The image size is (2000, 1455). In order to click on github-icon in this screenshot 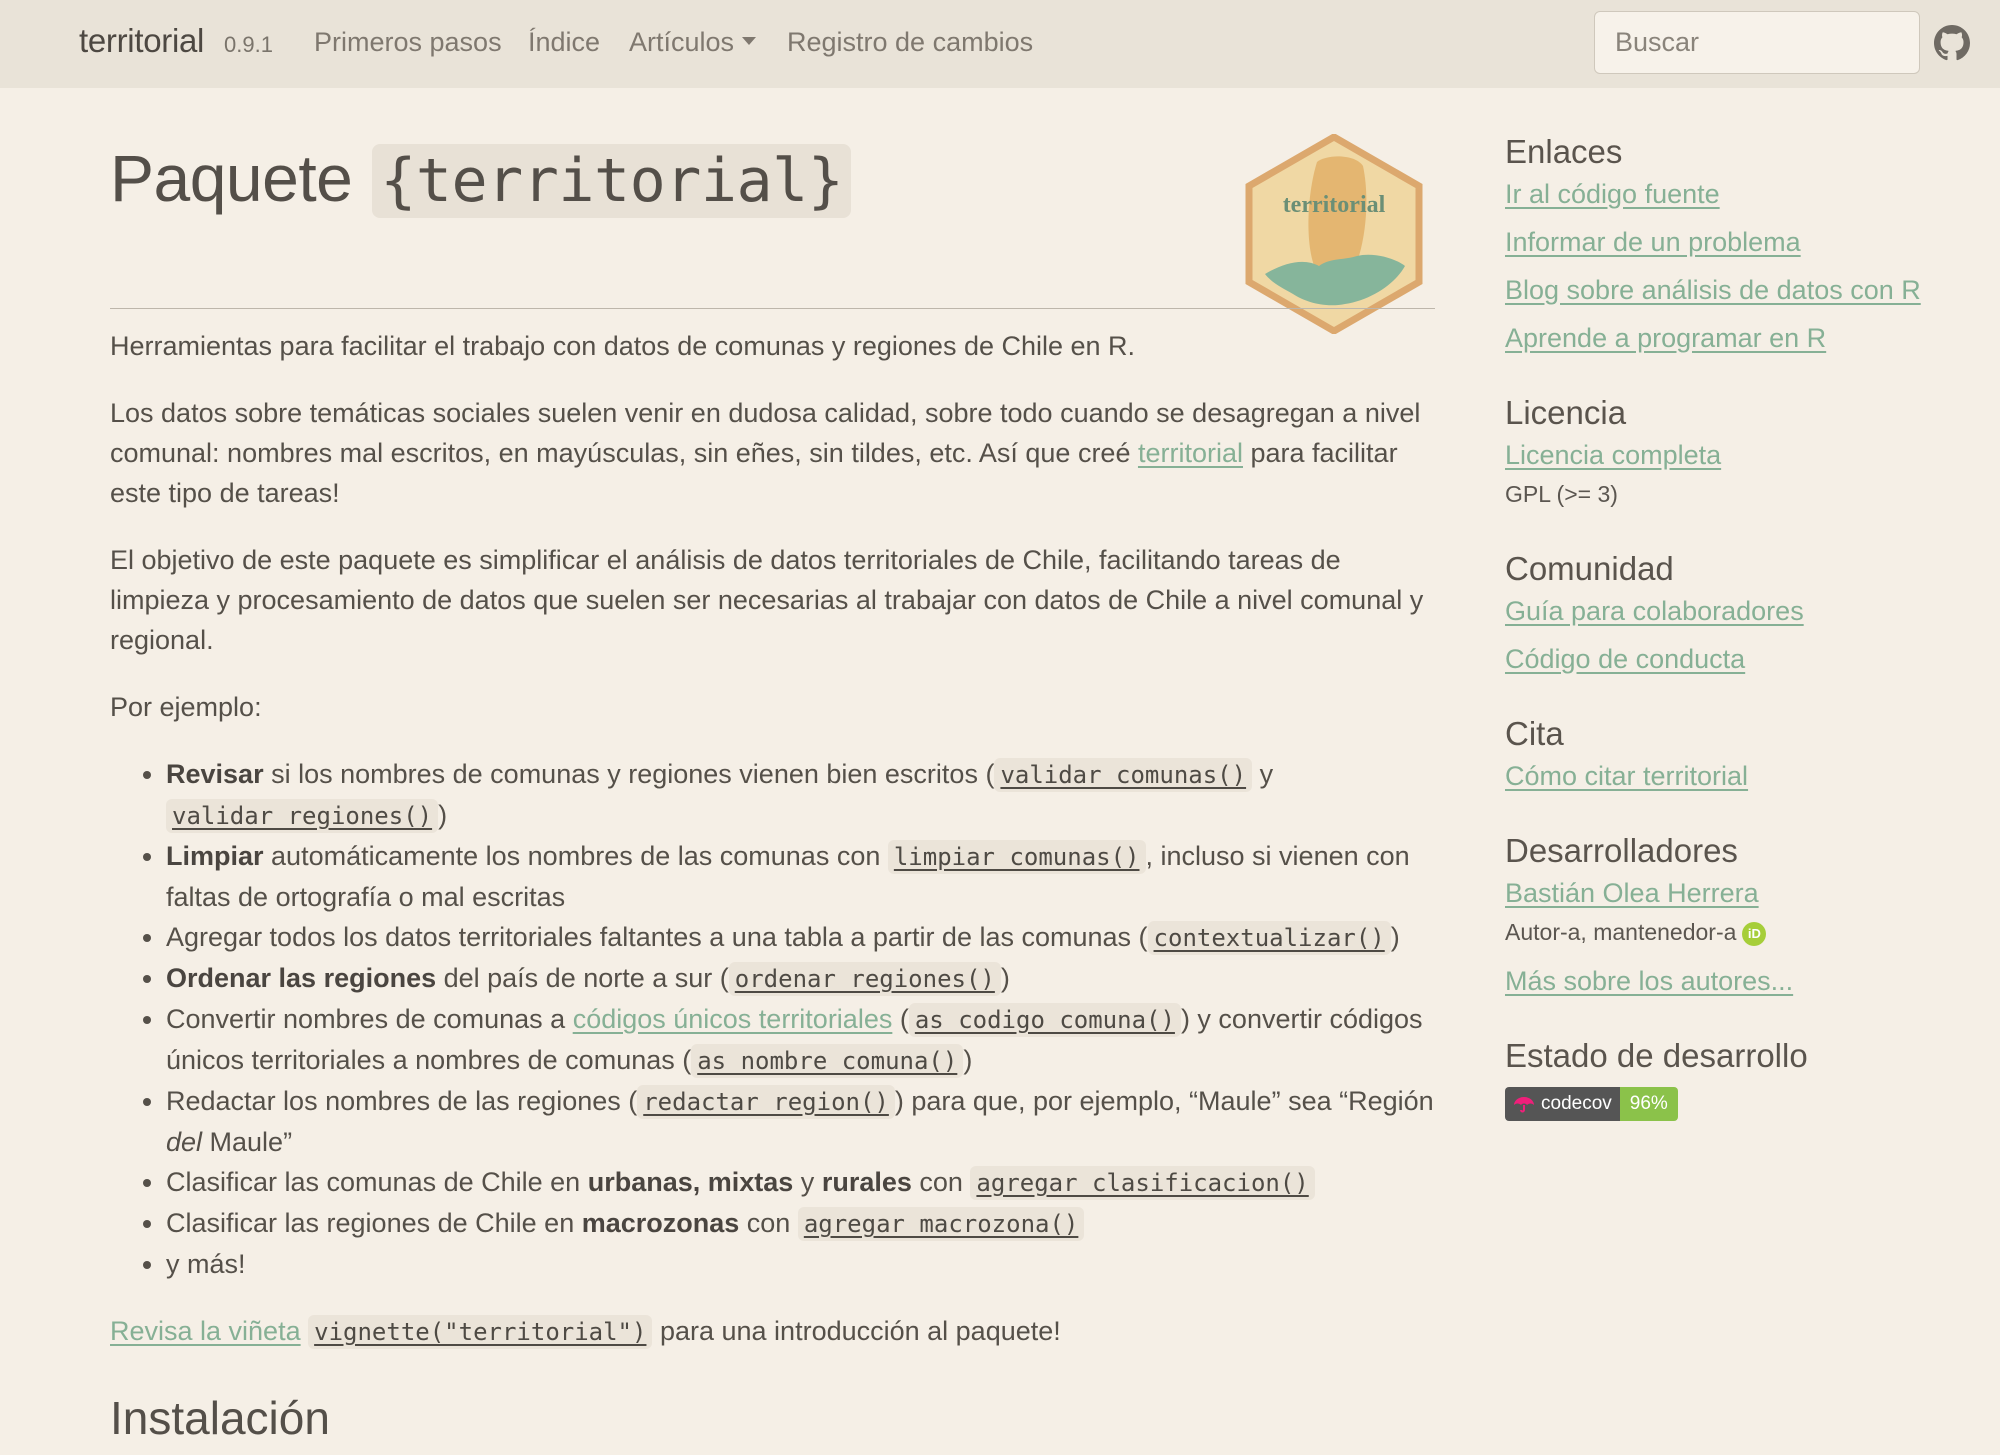, I will do `click(1952, 43)`.